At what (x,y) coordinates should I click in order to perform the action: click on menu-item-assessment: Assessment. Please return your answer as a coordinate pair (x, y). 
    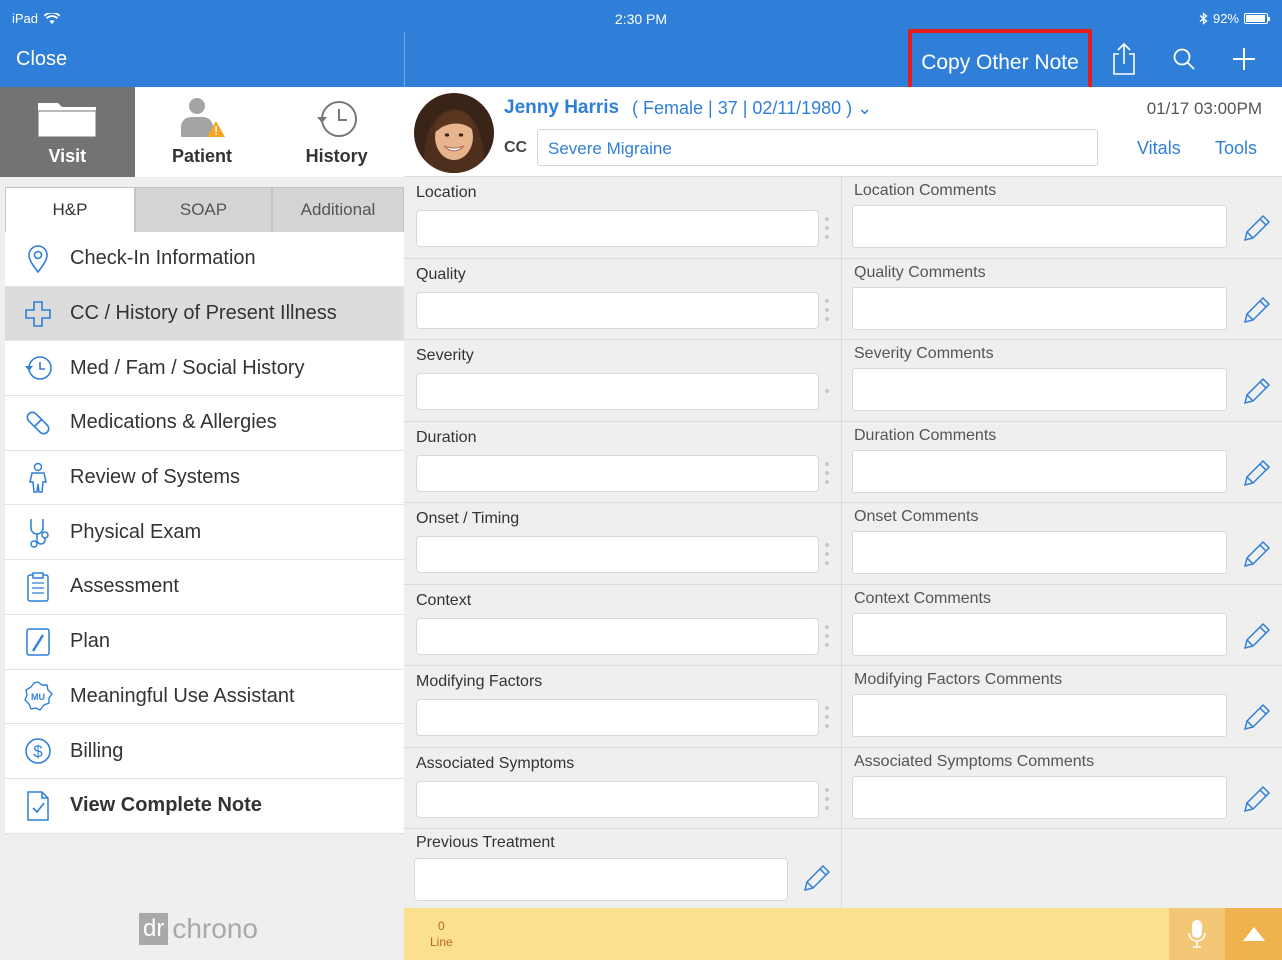
    Looking at the image, I should click on (204, 587).